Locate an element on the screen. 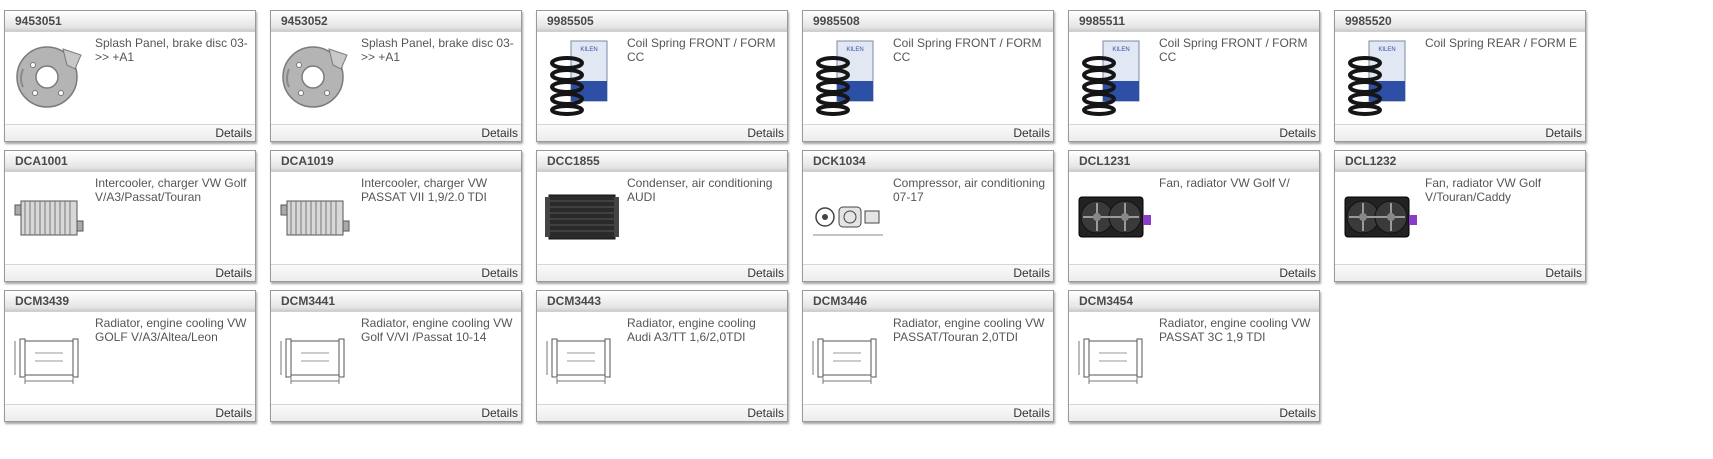 The image size is (1713, 459). product-code: DCA1001 is located at coordinates (130, 161).